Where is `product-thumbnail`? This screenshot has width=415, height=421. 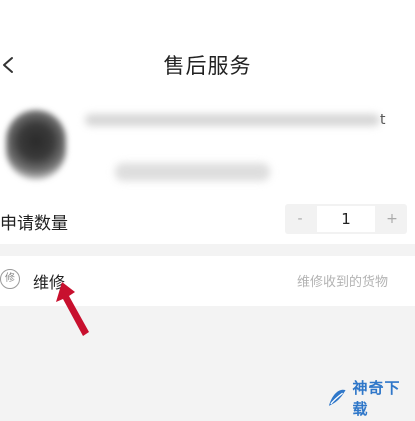
product-thumbnail is located at coordinates (36, 145).